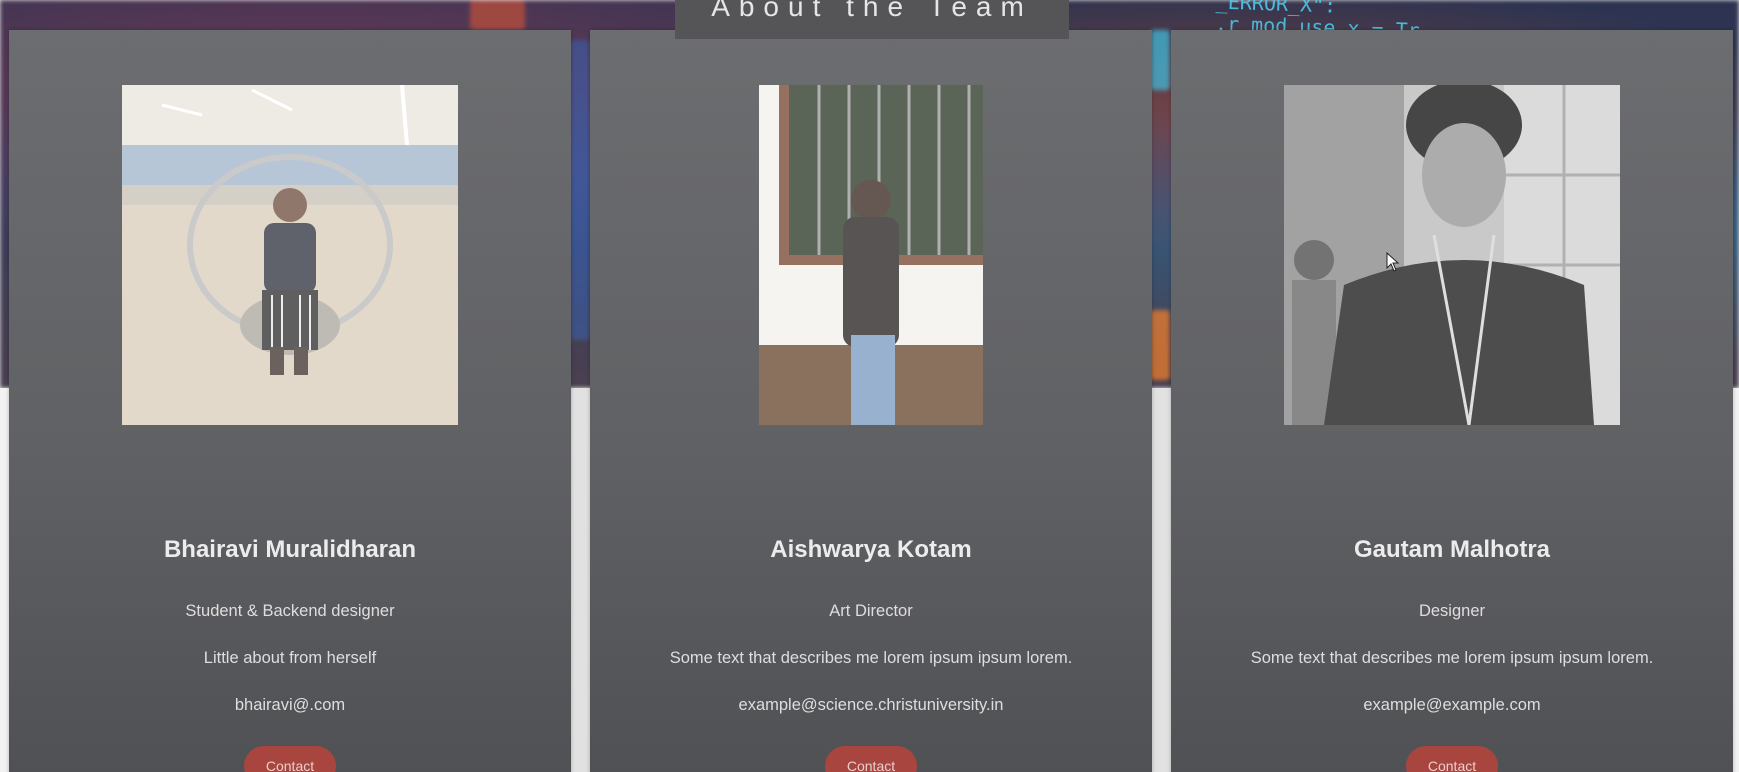 The height and width of the screenshot is (772, 1739). Describe the element at coordinates (1452, 705) in the screenshot. I see `member-email: example@example.com` at that location.